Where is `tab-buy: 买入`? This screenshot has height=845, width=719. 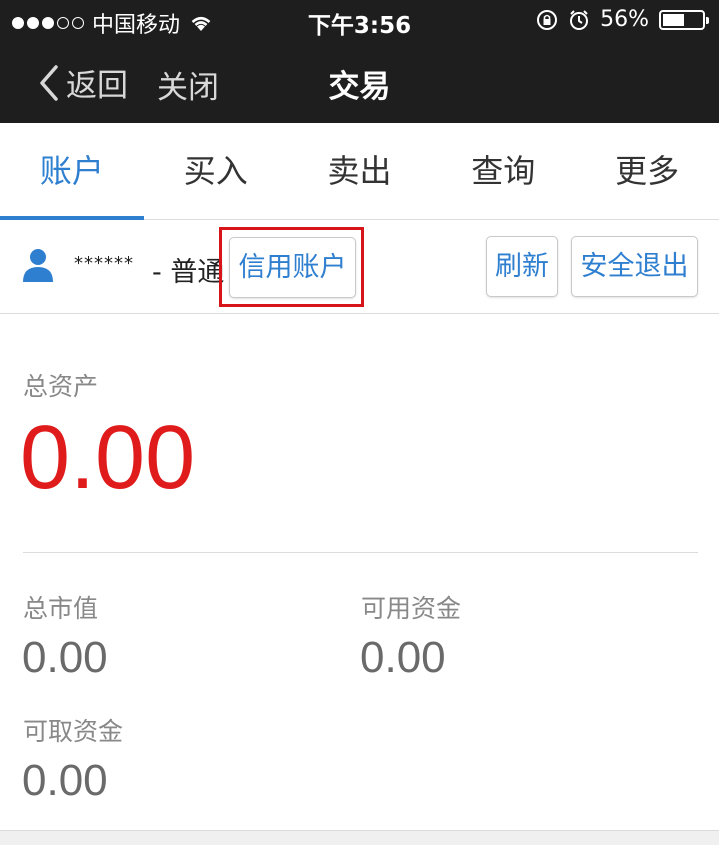 tab-buy: 买入 is located at coordinates (216, 171).